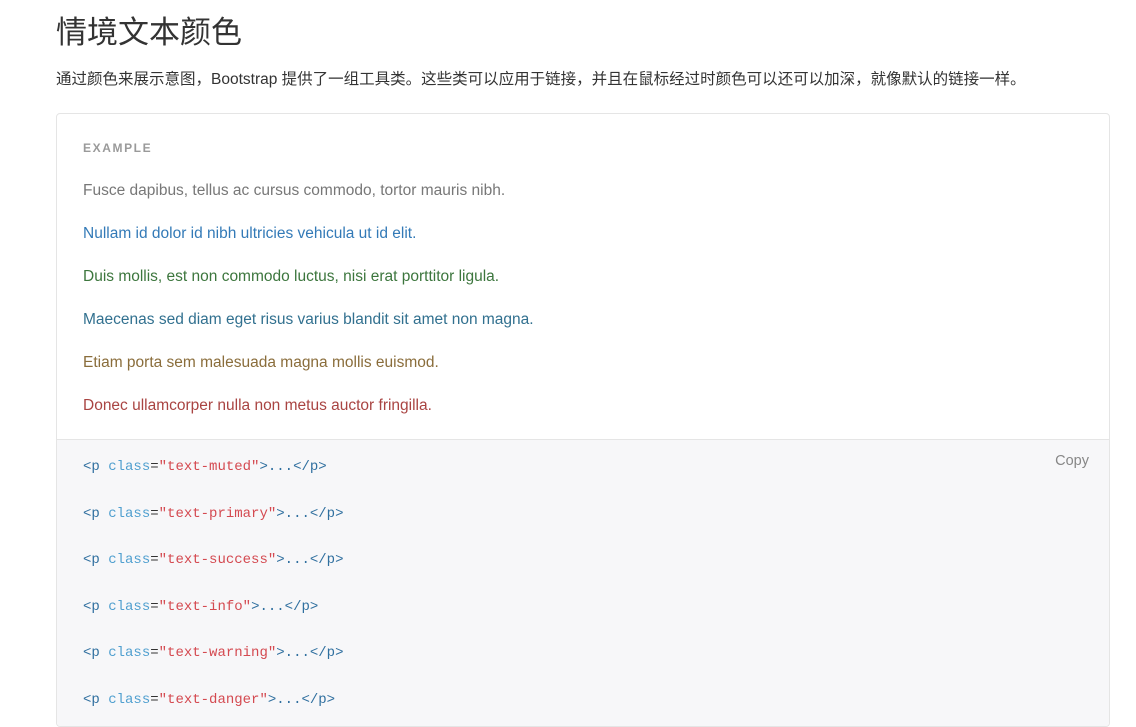 This screenshot has height=727, width=1136. I want to click on code-token-value: "text-success", so click(217, 560).